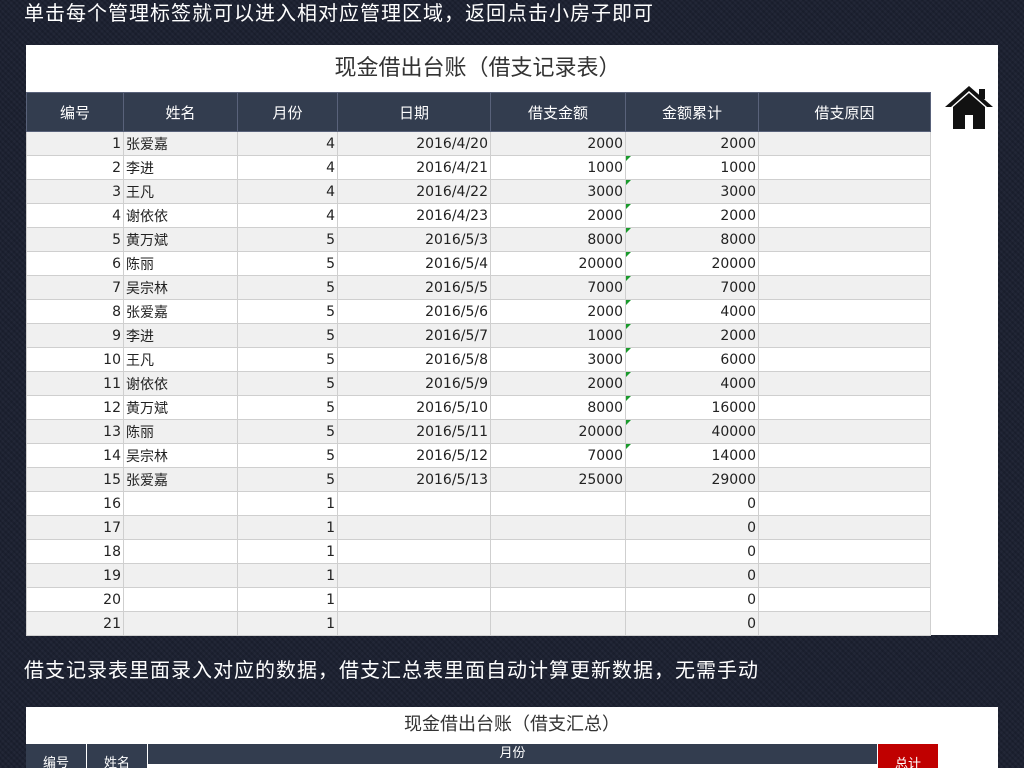 The height and width of the screenshot is (768, 1024). Describe the element at coordinates (75, 407) in the screenshot. I see `cell-no: 12` at that location.